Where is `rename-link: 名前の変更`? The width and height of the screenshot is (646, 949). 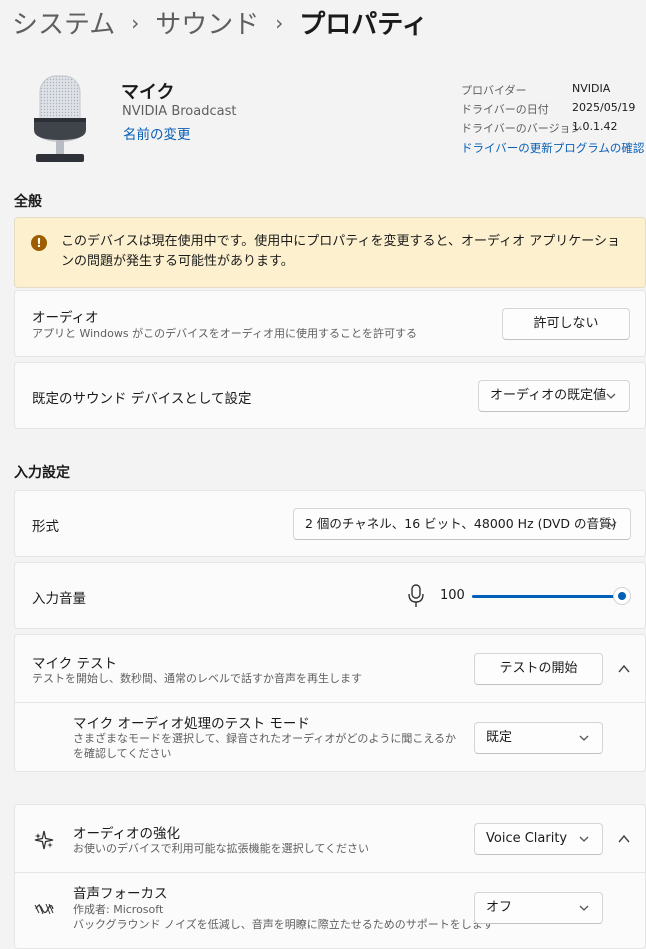 rename-link: 名前の変更 is located at coordinates (157, 133).